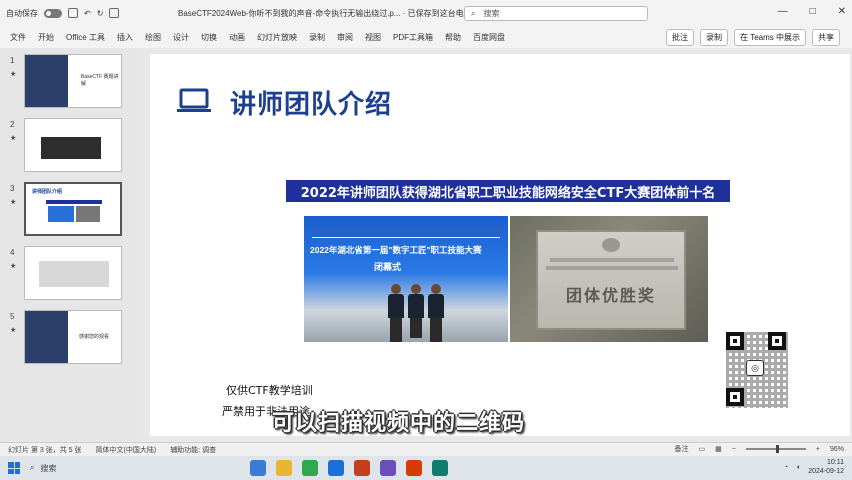  Describe the element at coordinates (718, 449) in the screenshot. I see `slide-sorter-icon: ▦` at that location.